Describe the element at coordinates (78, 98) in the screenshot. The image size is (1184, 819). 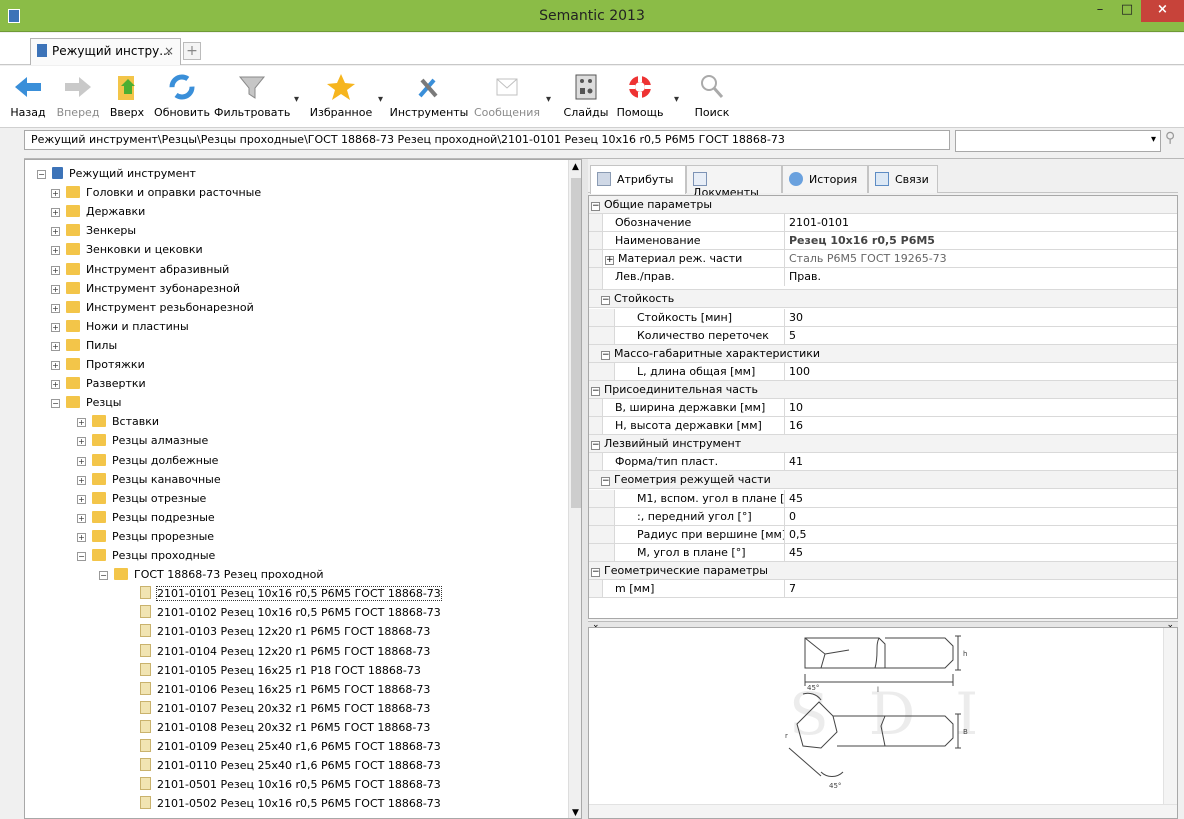
I see `forward-button: Вперед` at that location.